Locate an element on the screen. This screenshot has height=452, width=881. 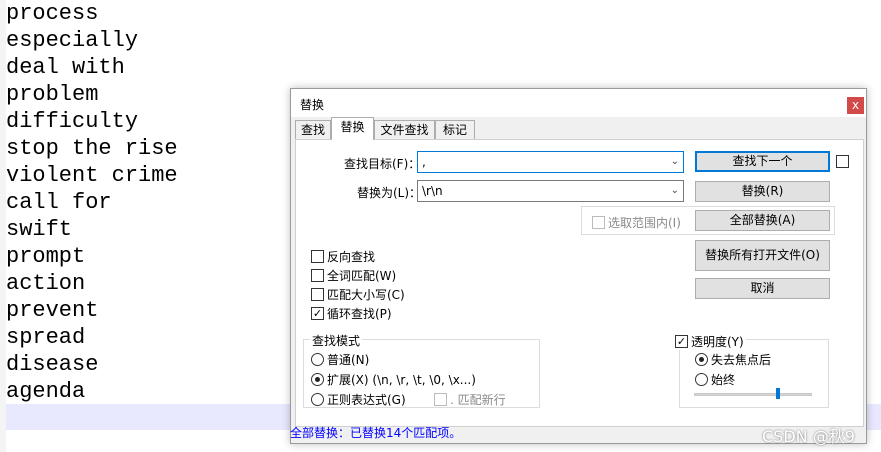
transparency-slider is located at coordinates (753, 394).